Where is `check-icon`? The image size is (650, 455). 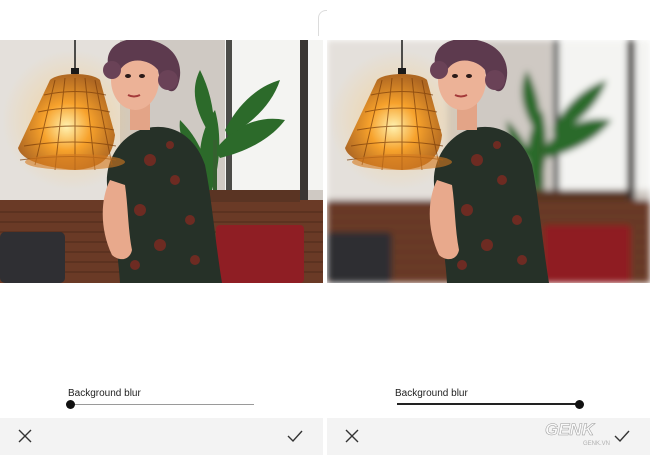
check-icon is located at coordinates (295, 436).